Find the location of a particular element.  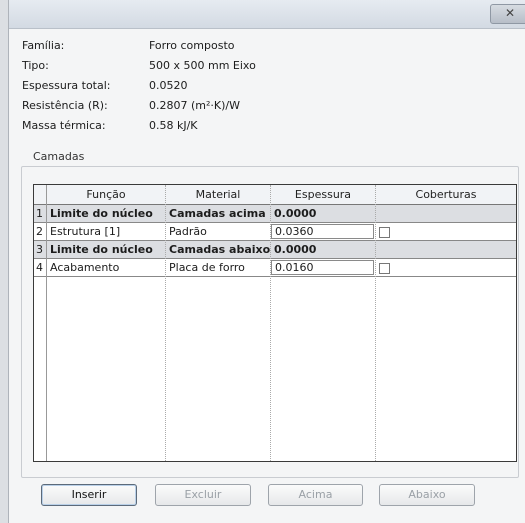

row-number: 2 is located at coordinates (39, 231).